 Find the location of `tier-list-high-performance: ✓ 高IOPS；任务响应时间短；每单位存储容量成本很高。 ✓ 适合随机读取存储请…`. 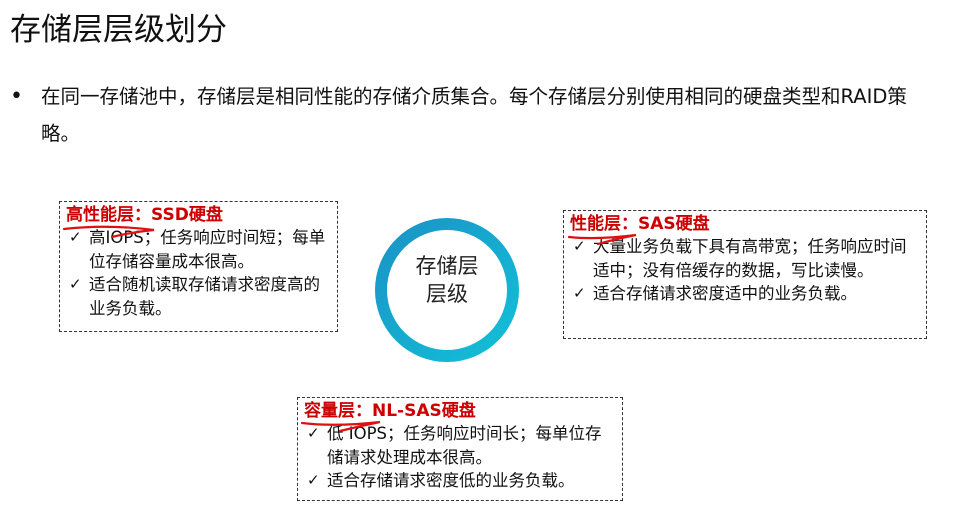

tier-list-high-performance: ✓ 高IOPS；任务响应时间短；每单位存储容量成本很高。 ✓ 适合随机读取存储请… is located at coordinates (198, 273).